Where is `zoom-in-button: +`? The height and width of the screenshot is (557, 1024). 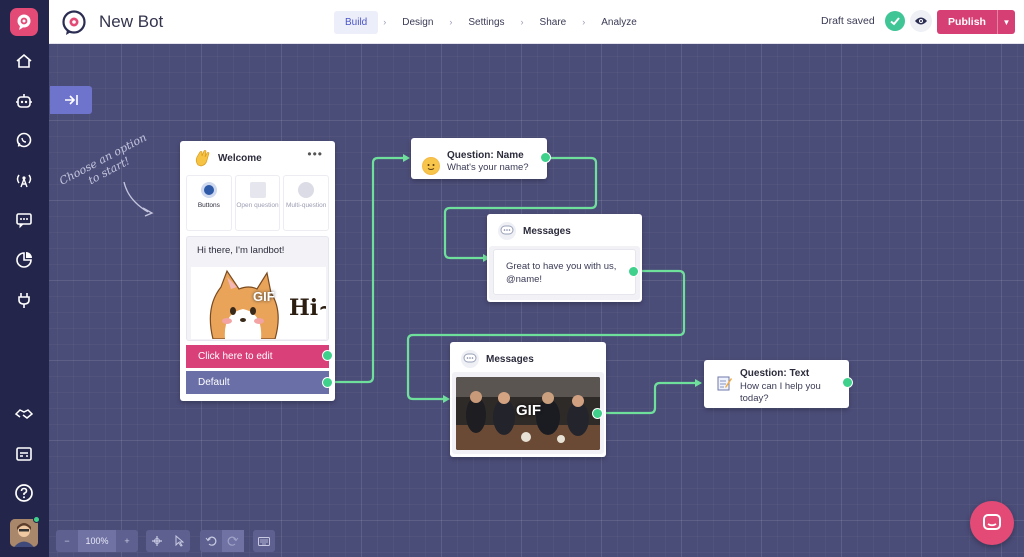 zoom-in-button: + is located at coordinates (127, 541).